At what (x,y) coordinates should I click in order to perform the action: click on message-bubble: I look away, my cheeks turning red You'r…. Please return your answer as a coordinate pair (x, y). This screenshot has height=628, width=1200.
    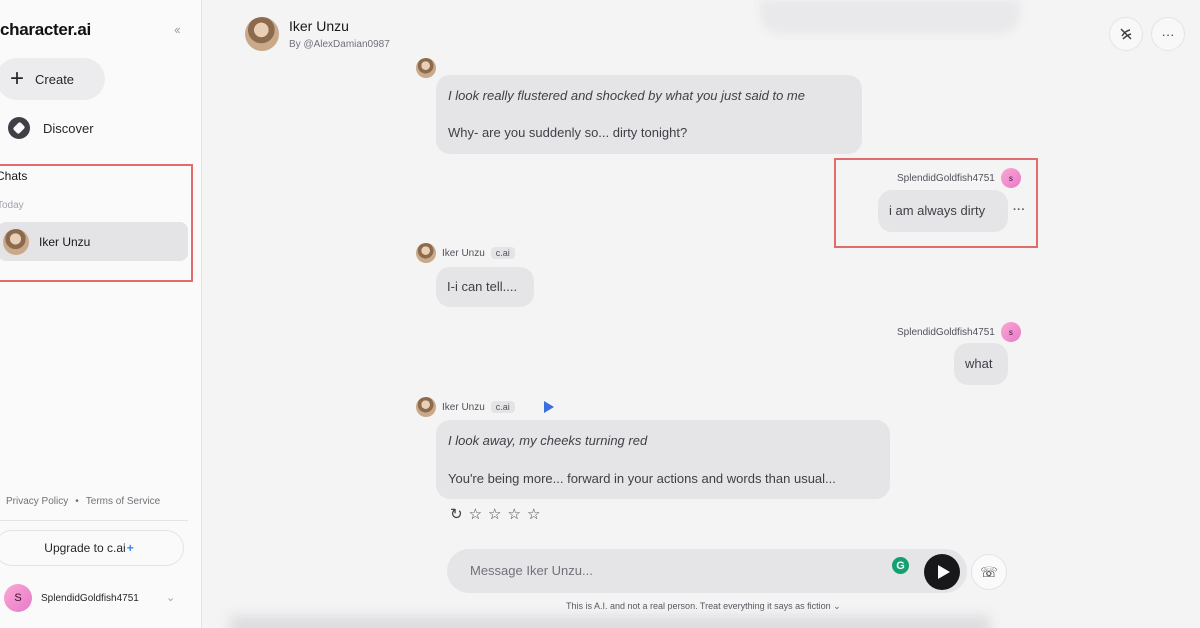
    Looking at the image, I should click on (663, 459).